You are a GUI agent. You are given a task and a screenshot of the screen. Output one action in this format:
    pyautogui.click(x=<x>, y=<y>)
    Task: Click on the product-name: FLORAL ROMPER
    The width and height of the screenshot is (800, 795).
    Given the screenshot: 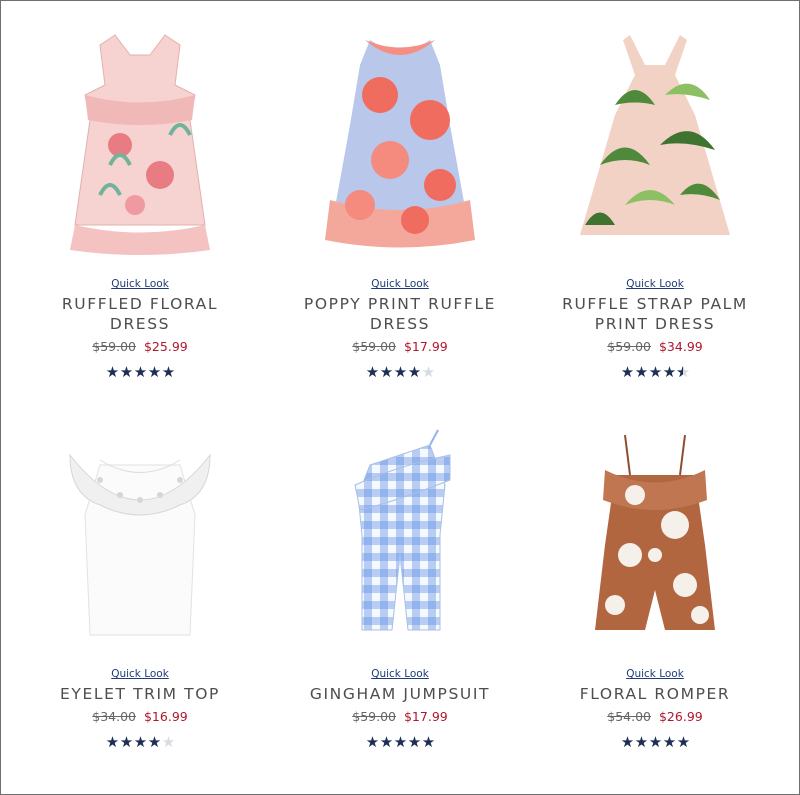 What is the action you would take?
    pyautogui.click(x=655, y=694)
    